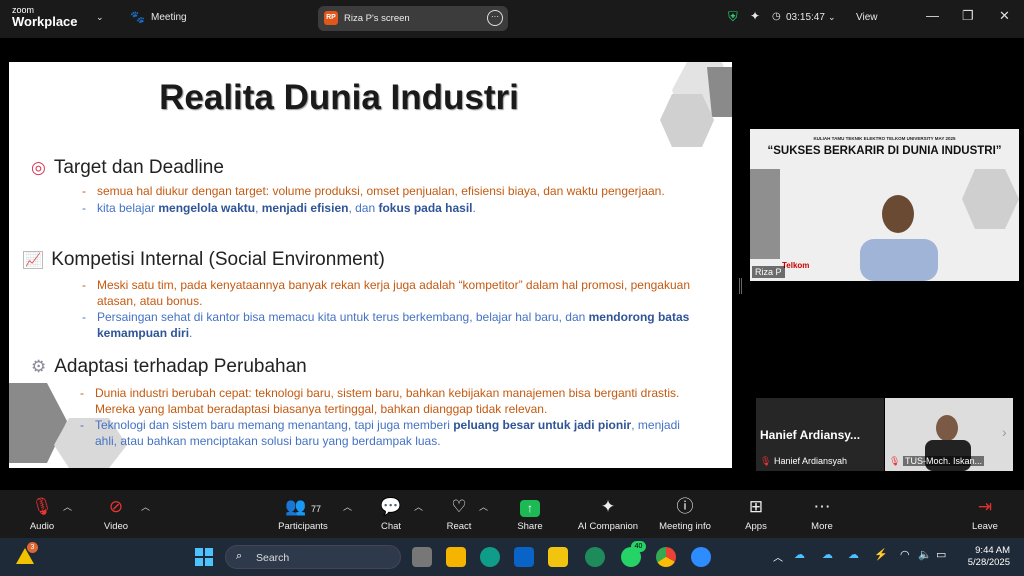 Image resolution: width=1024 pixels, height=576 pixels. What do you see at coordinates (796, 265) in the screenshot?
I see `telkom-logo: Telkom` at bounding box center [796, 265].